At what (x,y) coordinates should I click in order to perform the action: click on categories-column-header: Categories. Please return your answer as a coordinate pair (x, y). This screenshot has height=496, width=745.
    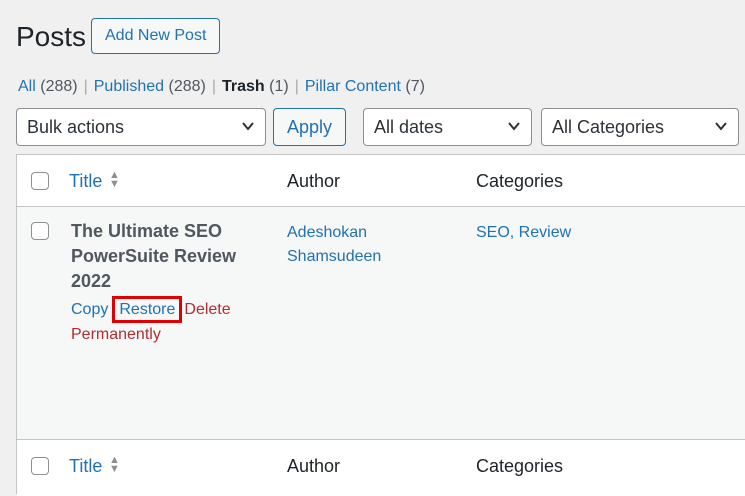
    Looking at the image, I should click on (520, 181).